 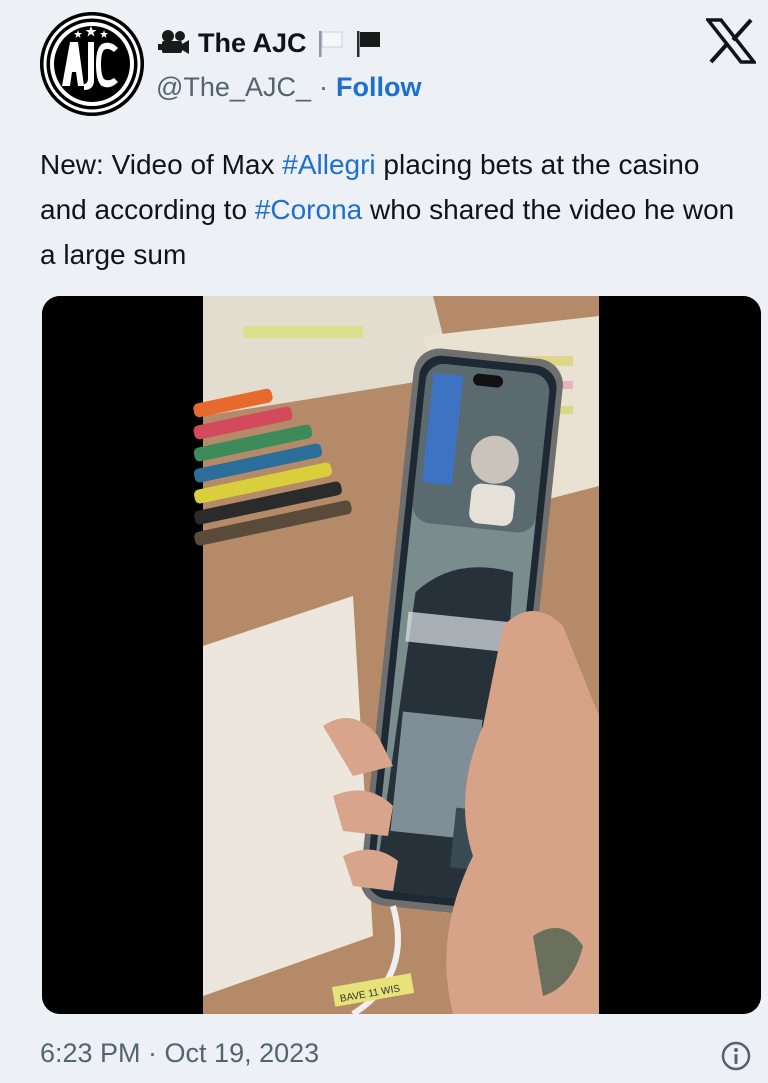 What do you see at coordinates (736, 1056) in the screenshot?
I see `info-icon` at bounding box center [736, 1056].